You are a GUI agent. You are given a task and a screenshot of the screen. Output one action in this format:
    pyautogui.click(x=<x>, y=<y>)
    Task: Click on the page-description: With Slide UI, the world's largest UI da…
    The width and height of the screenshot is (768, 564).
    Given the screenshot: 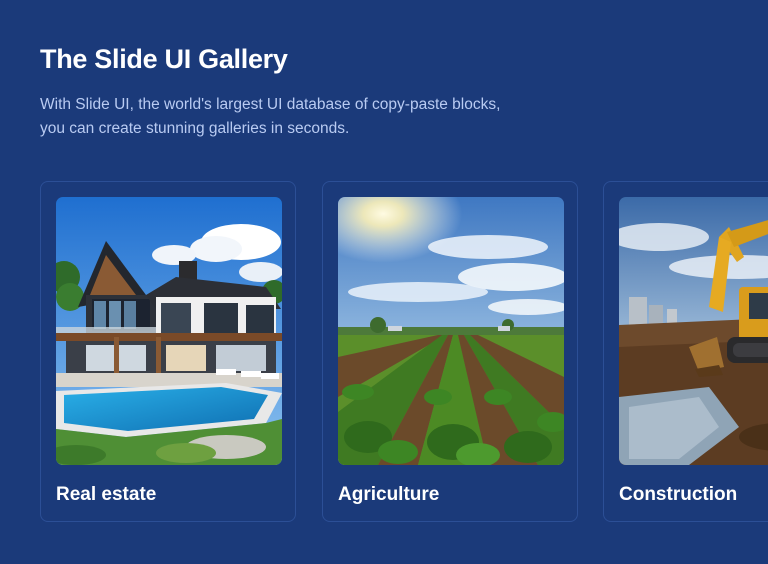 What is the action you would take?
    pyautogui.click(x=320, y=117)
    